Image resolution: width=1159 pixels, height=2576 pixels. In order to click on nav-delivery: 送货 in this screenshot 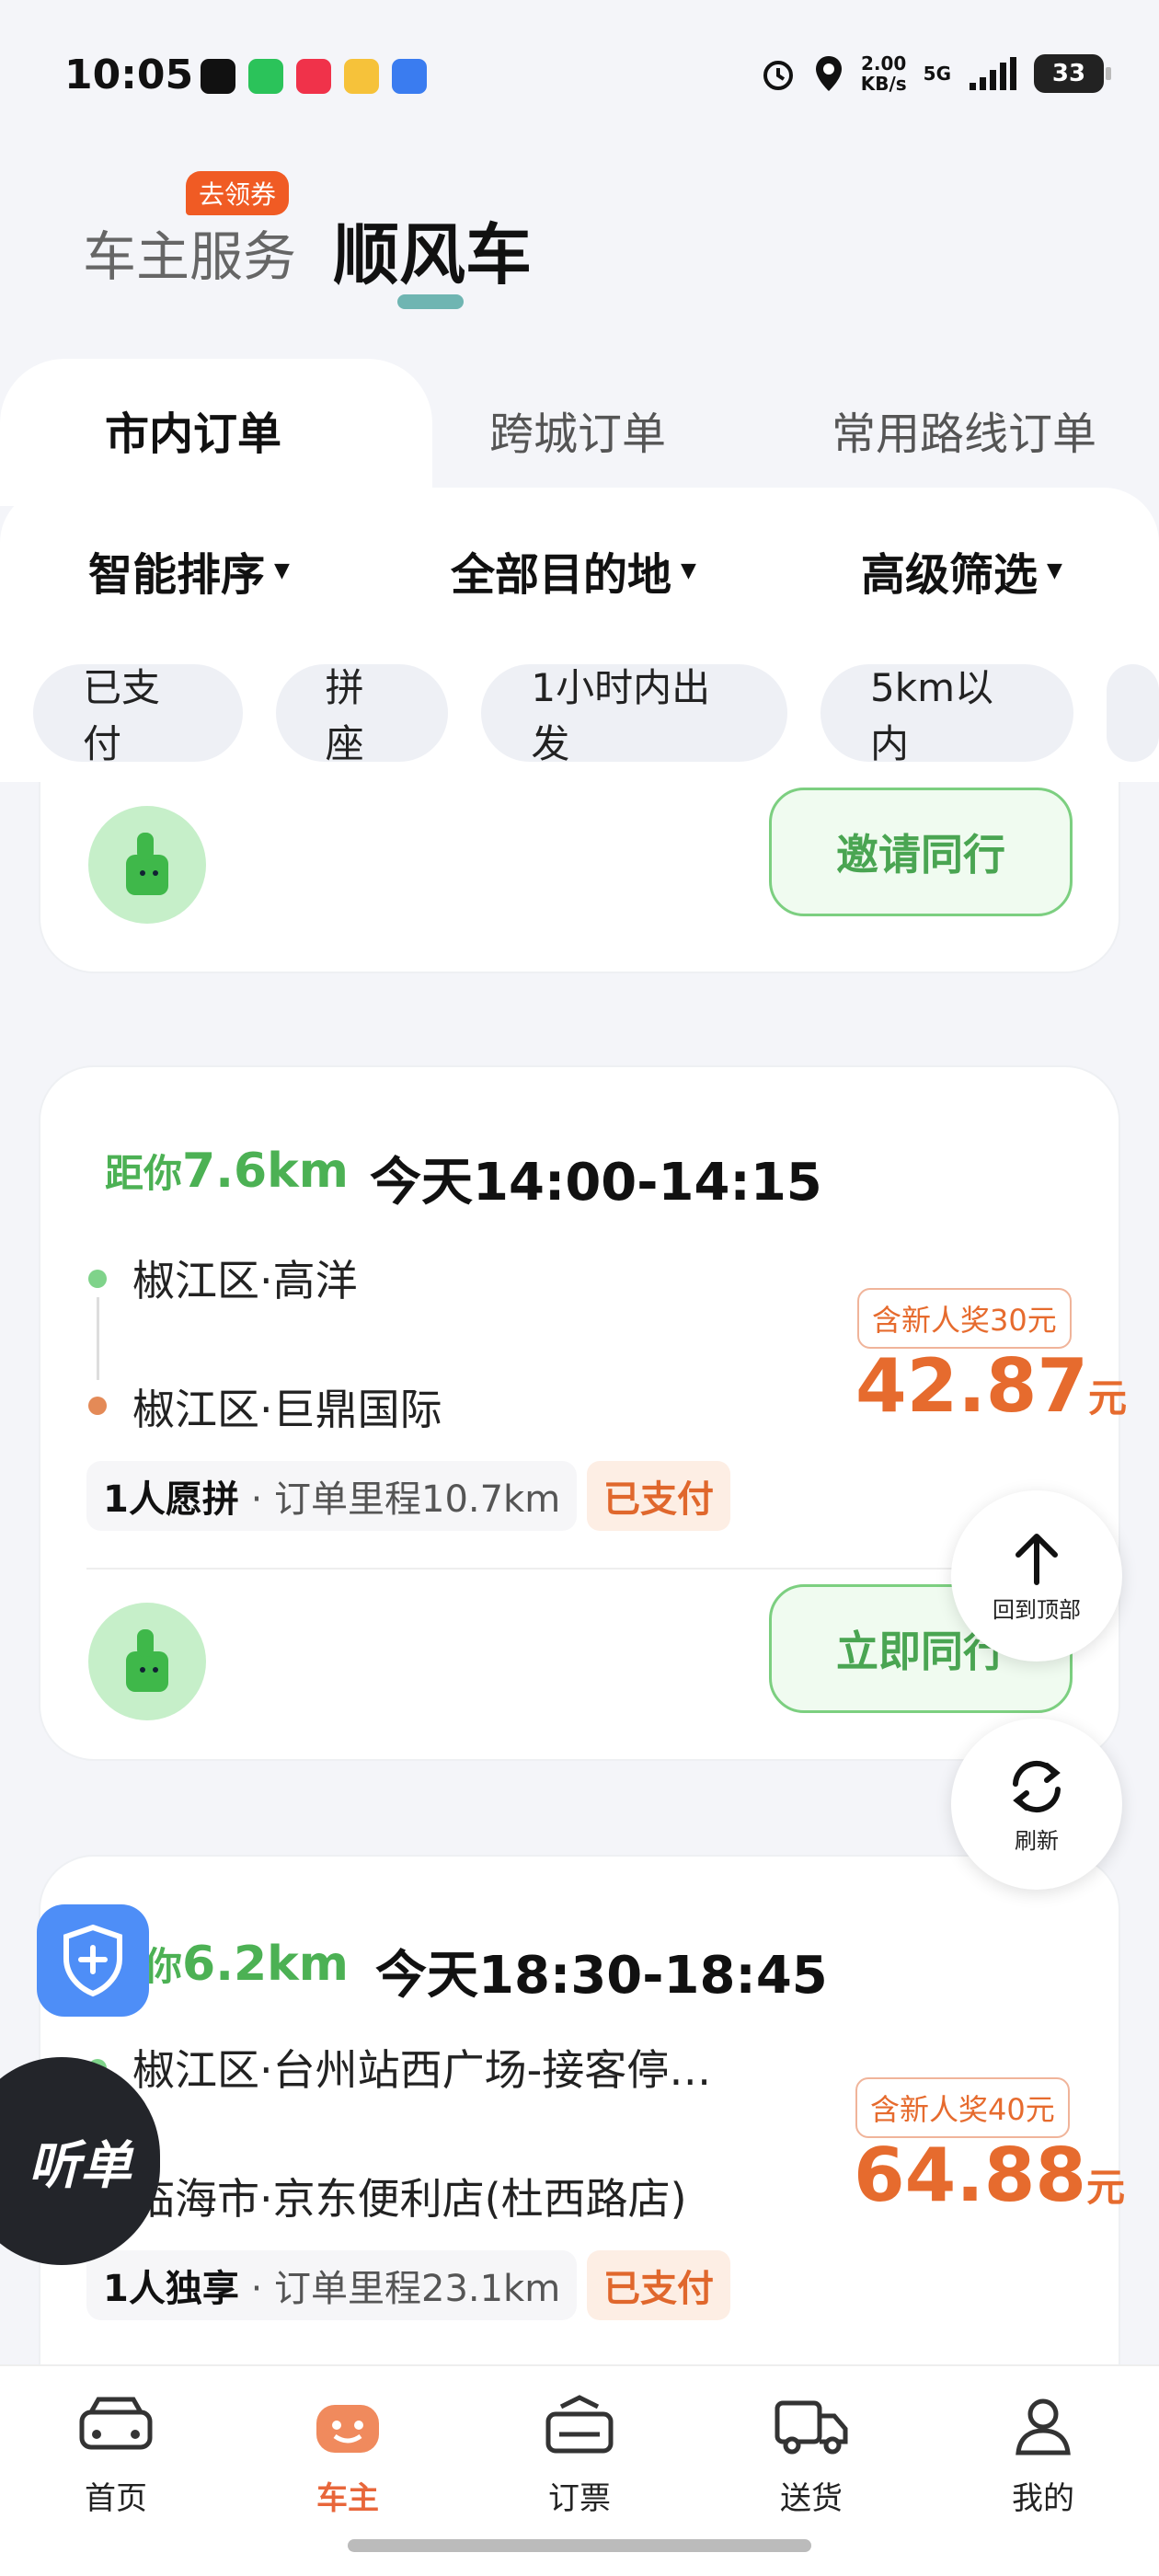, I will do `click(811, 2451)`.